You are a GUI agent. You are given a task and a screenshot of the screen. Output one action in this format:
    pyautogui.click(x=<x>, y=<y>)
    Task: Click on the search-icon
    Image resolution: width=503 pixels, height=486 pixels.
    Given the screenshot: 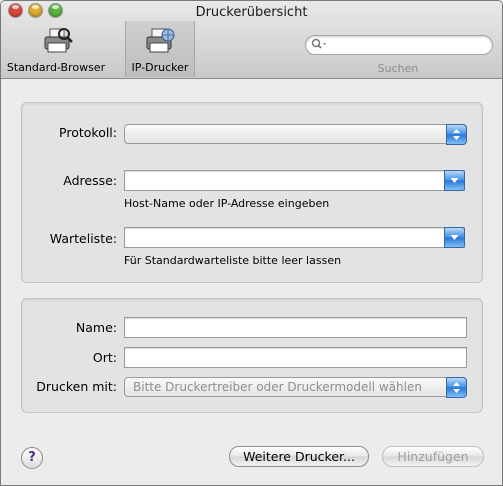 What is the action you would take?
    pyautogui.click(x=318, y=43)
    